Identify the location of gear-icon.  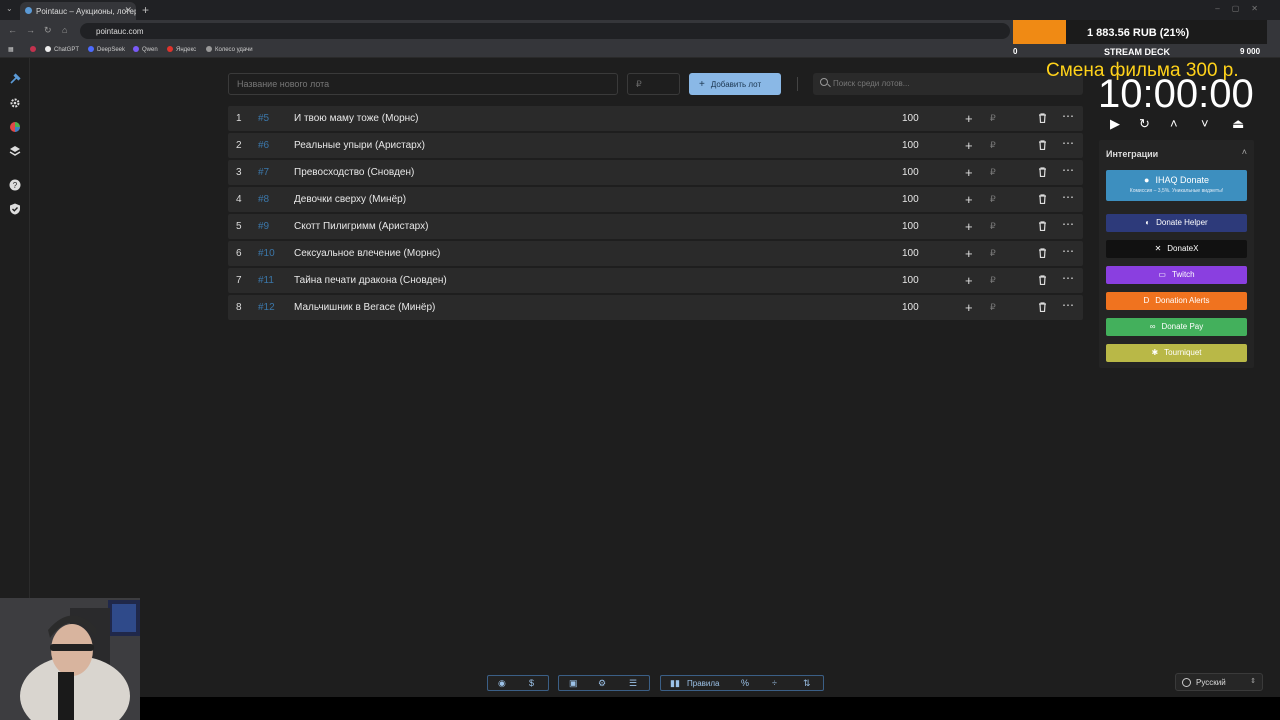
(15, 103).